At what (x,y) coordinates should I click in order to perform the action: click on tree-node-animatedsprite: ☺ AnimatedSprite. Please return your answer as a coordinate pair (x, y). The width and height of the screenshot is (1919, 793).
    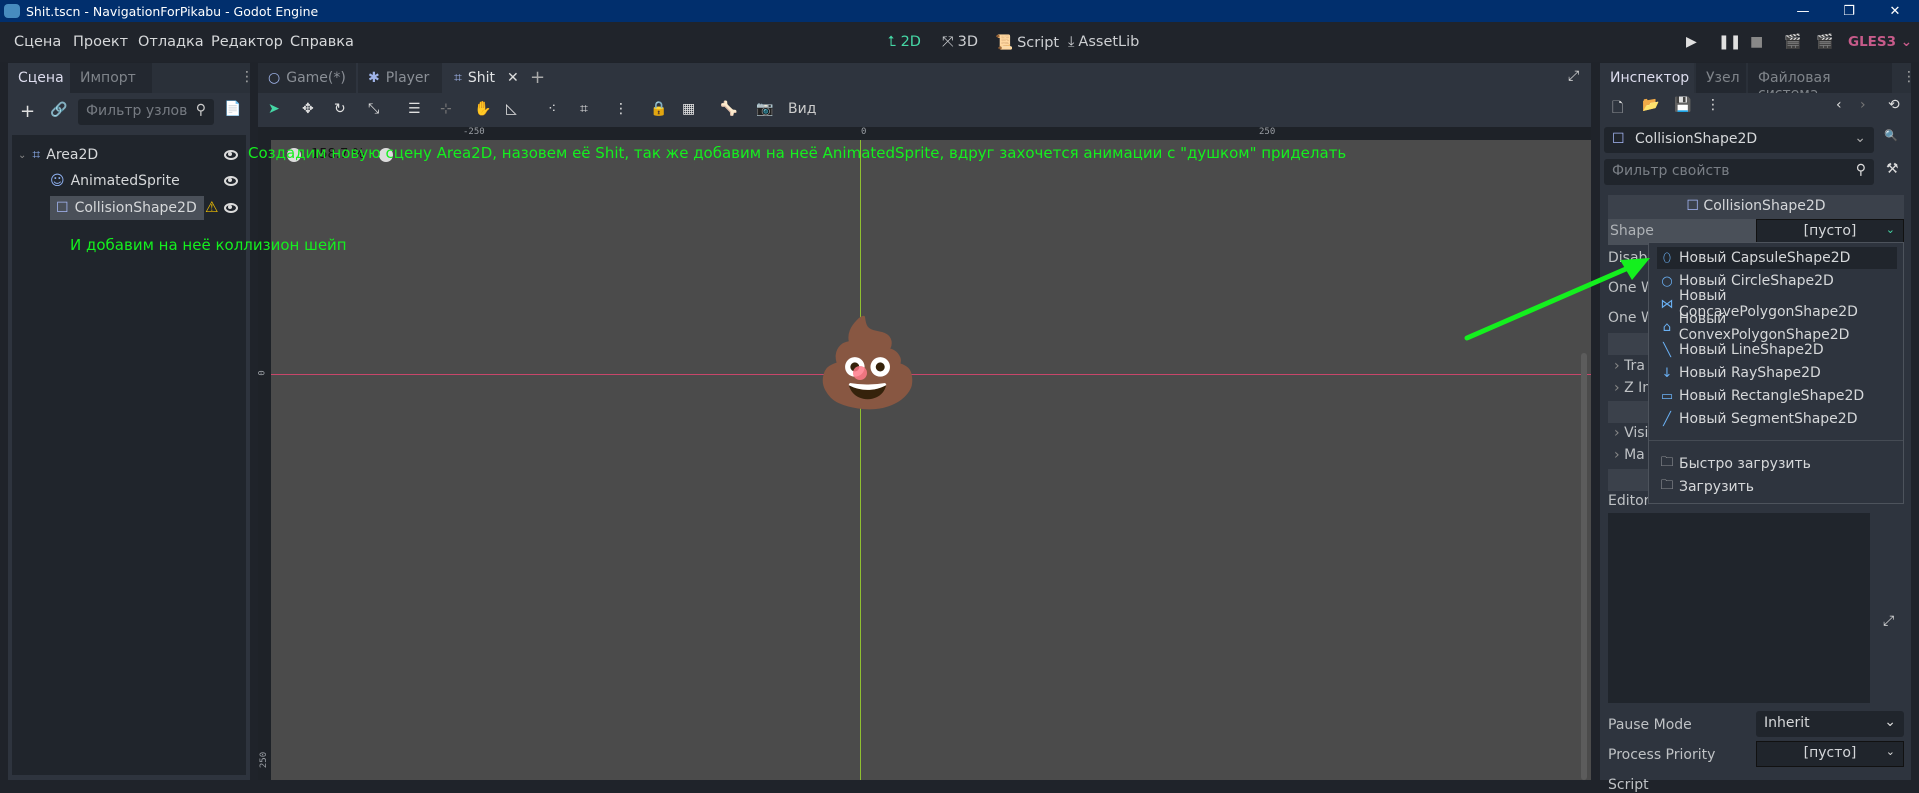
    Looking at the image, I should click on (115, 181).